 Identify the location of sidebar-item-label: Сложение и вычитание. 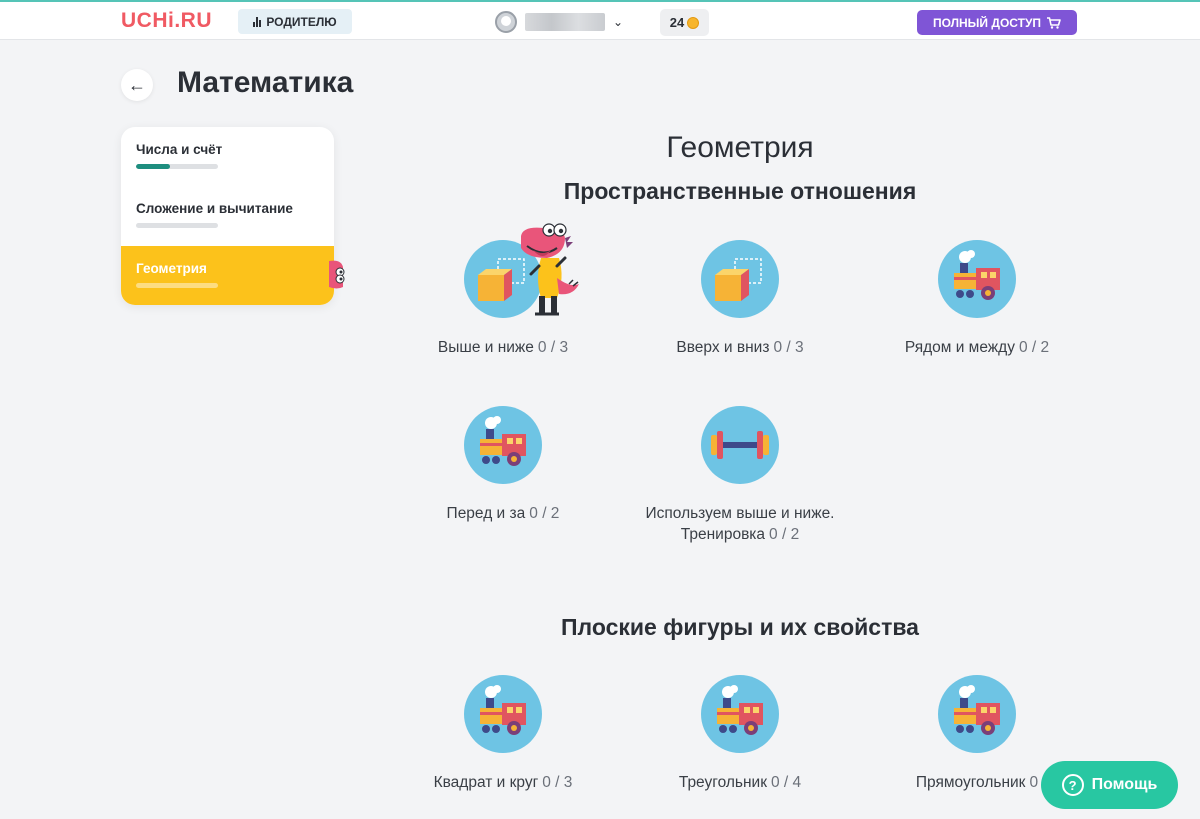
(214, 208).